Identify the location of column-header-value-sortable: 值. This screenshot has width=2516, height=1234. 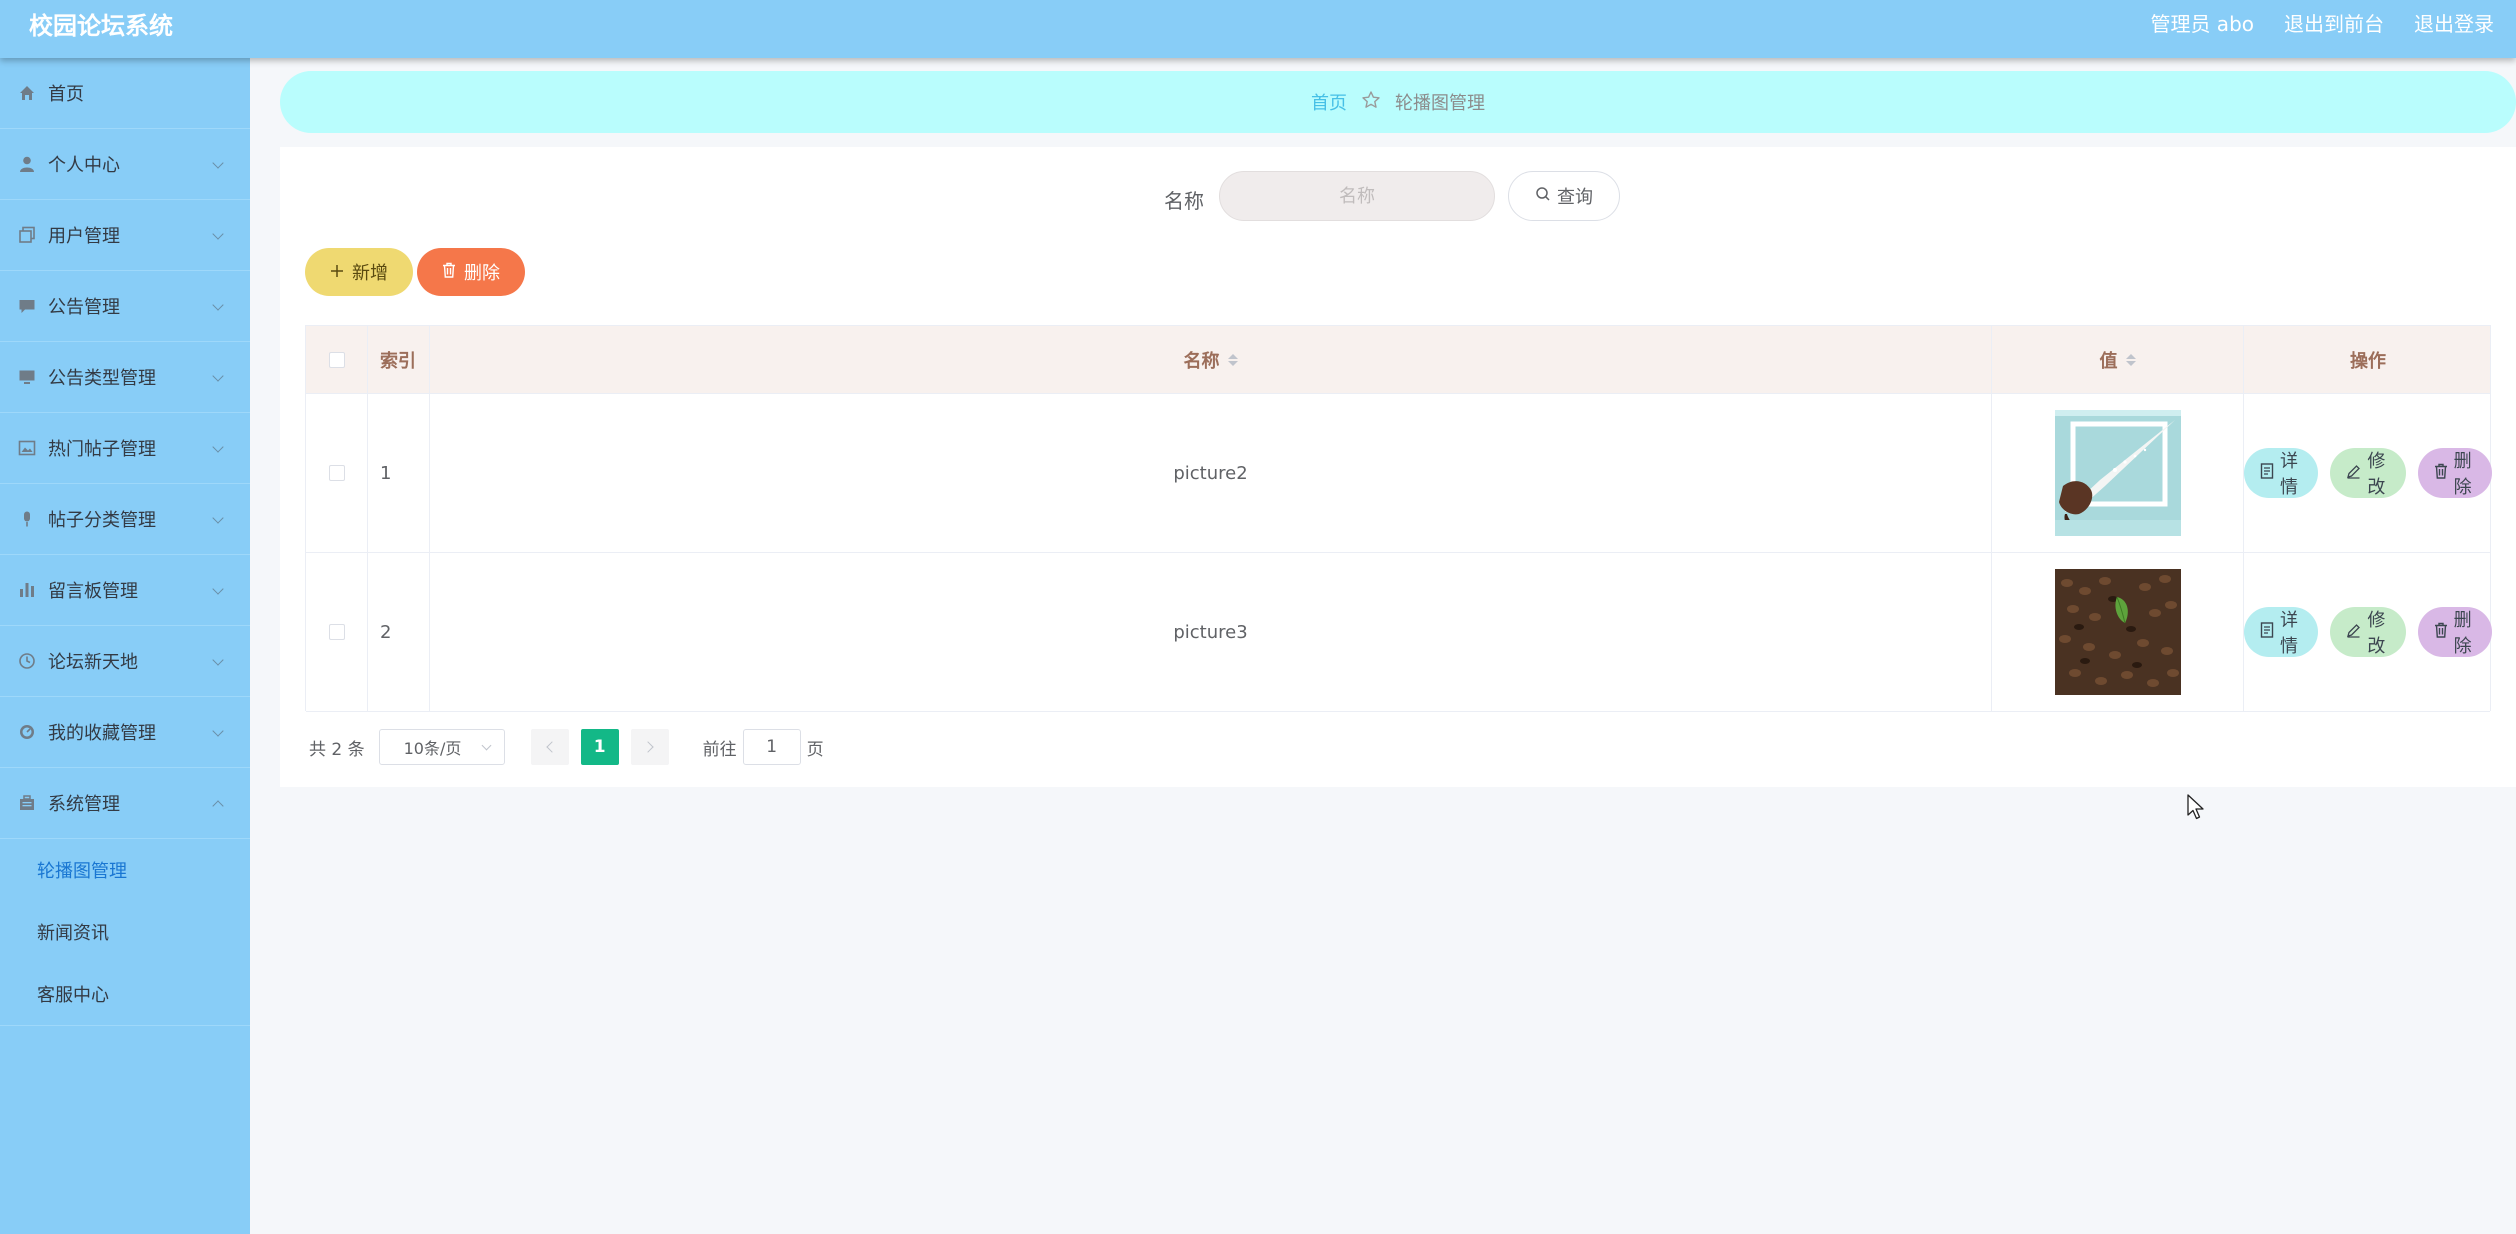
(2118, 359).